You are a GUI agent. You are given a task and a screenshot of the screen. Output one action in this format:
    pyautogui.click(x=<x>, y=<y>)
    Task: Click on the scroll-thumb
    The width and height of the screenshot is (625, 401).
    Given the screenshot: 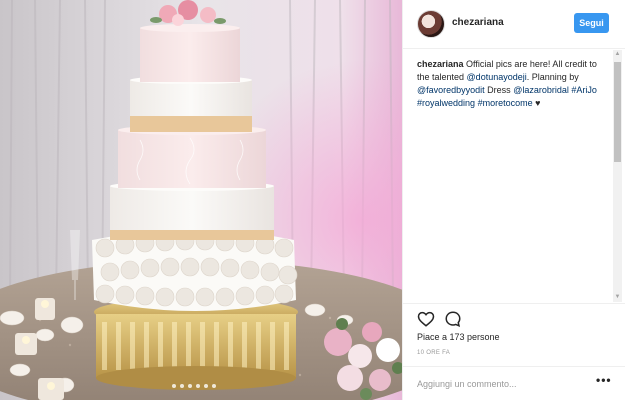 What is the action you would take?
    pyautogui.click(x=617, y=112)
    